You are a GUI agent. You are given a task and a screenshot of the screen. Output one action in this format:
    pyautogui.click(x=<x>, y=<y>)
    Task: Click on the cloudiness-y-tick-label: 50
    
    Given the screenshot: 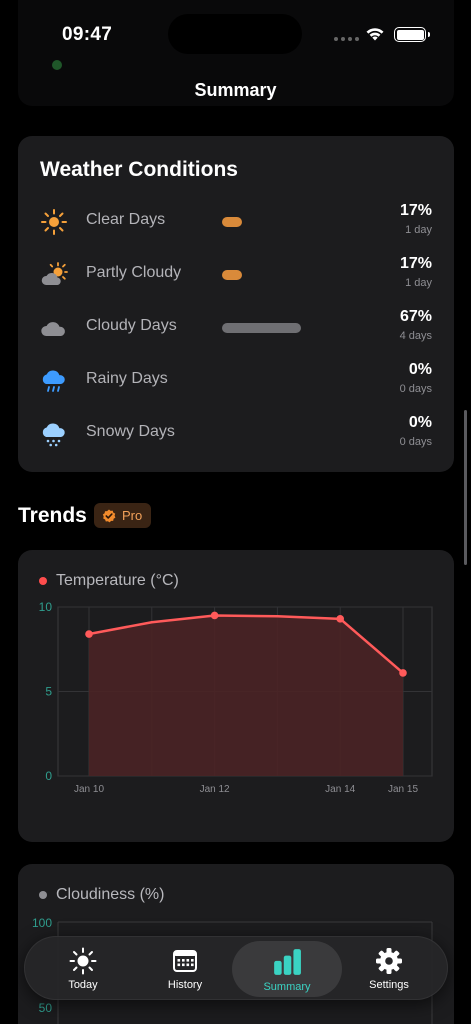 What is the action you would take?
    pyautogui.click(x=46, y=1008)
    